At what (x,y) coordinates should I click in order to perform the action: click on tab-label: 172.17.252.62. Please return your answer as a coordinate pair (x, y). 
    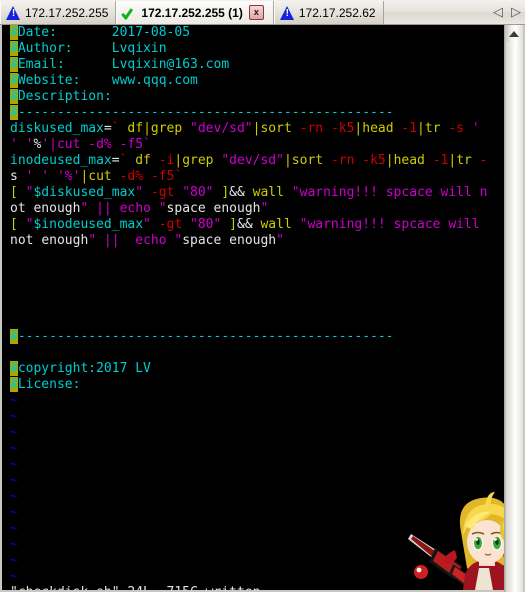
    Looking at the image, I should click on (337, 12).